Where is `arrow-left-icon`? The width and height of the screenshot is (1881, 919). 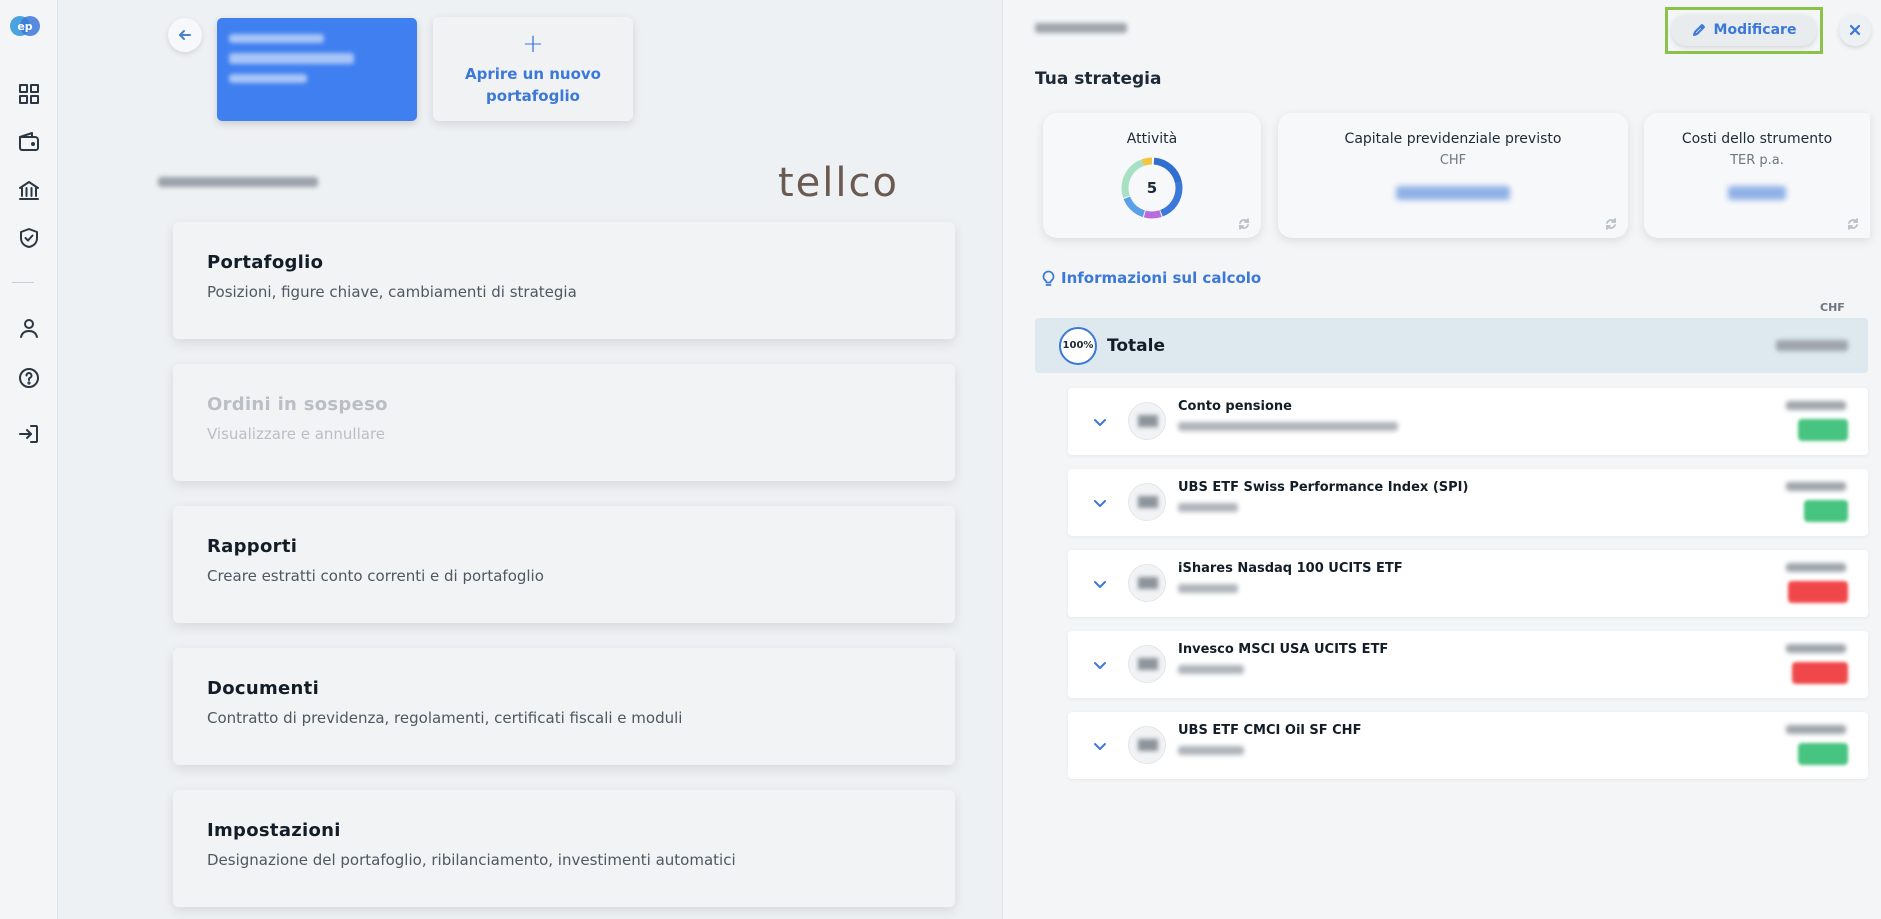
arrow-left-icon is located at coordinates (185, 35).